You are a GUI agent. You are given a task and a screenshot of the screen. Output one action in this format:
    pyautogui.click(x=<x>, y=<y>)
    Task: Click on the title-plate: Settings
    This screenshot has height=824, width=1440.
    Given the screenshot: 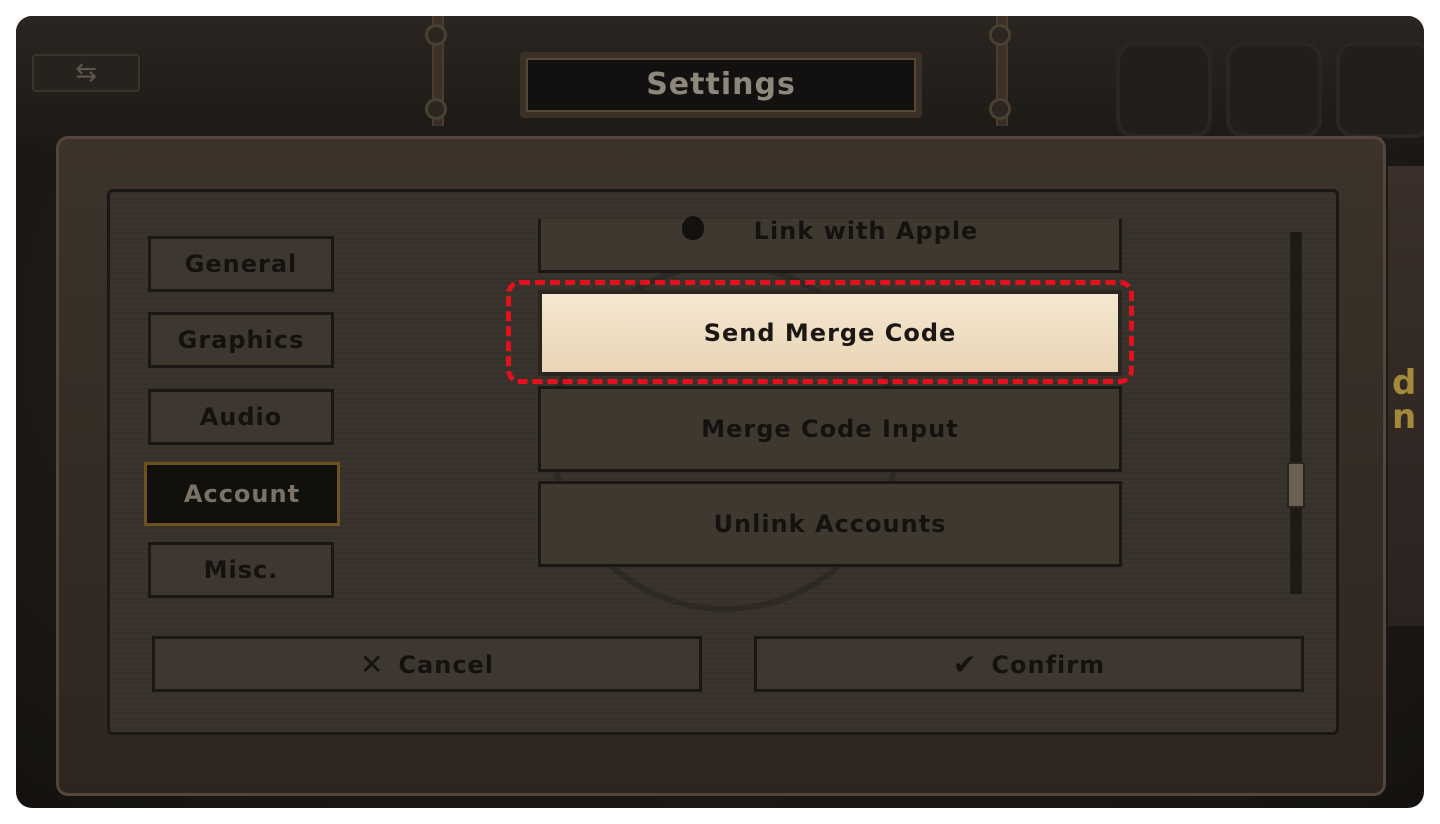 What is the action you would take?
    pyautogui.click(x=721, y=85)
    